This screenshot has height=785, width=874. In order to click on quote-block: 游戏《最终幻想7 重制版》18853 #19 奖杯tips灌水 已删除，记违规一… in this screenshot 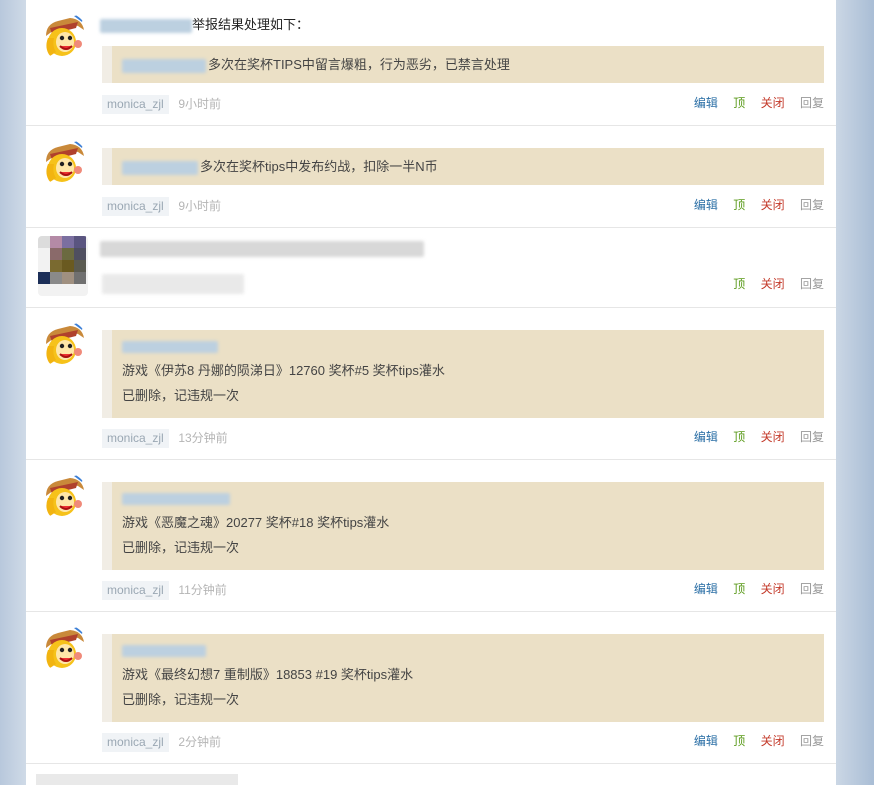, I will do `click(463, 678)`.